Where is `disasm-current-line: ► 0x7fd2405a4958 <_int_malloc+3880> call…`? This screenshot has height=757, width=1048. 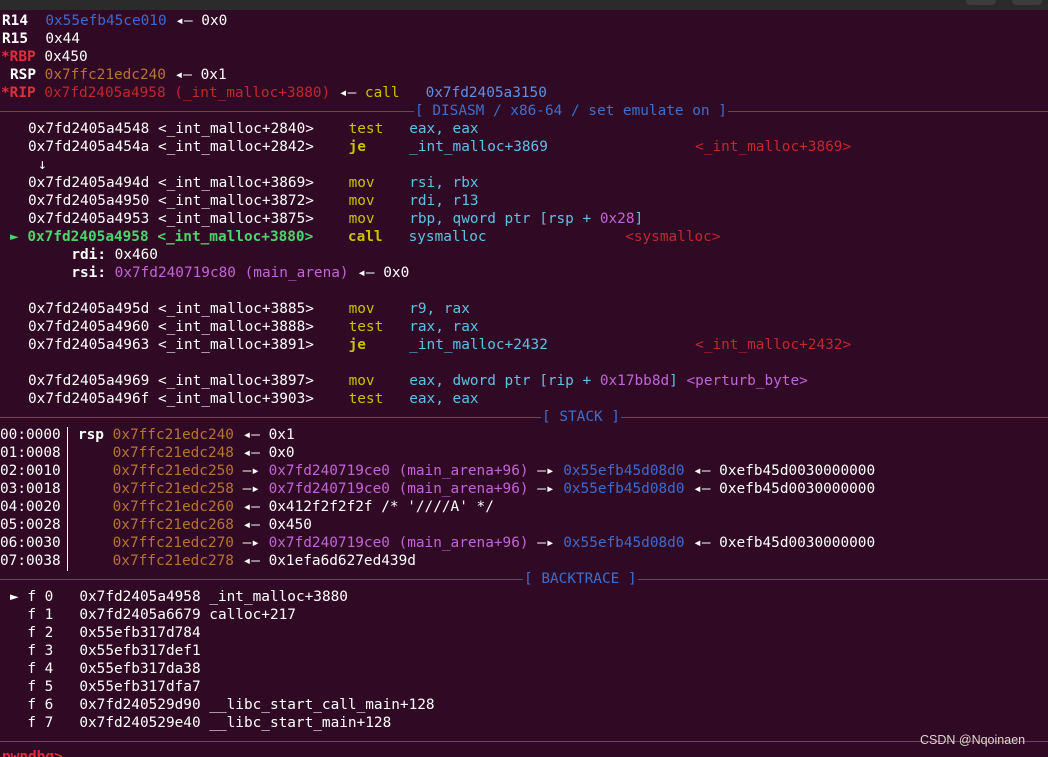 disasm-current-line: ► 0x7fd2405a4958 <_int_malloc+3880> call… is located at coordinates (365, 237).